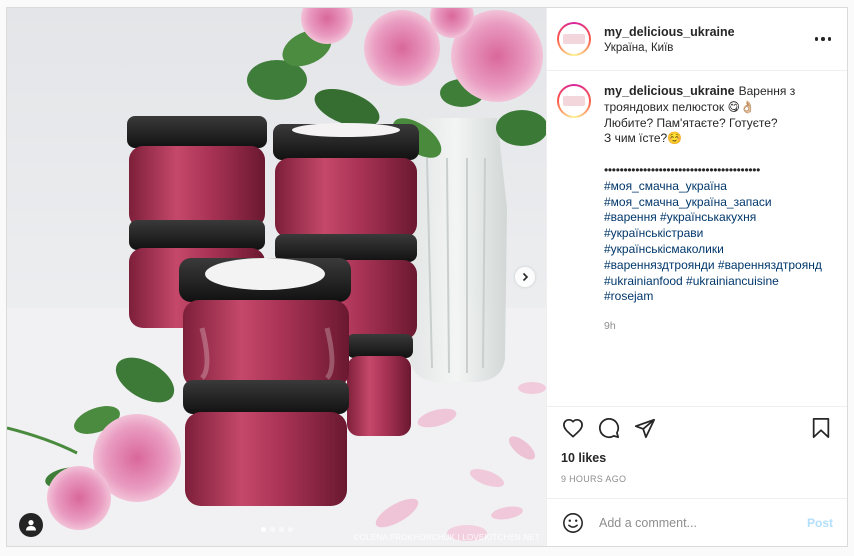  I want to click on caption-username: my_delicious_ukraine, so click(669, 91).